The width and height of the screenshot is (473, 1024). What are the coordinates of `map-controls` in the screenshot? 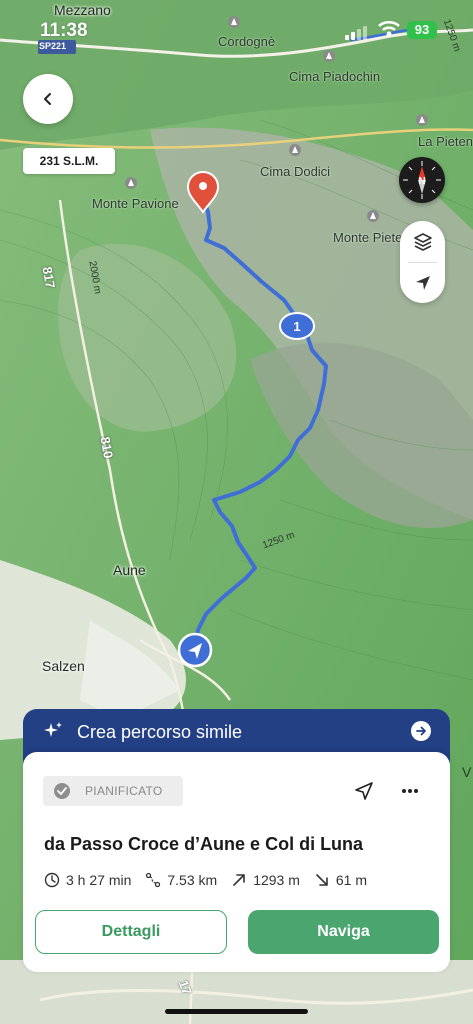 It's located at (422, 262).